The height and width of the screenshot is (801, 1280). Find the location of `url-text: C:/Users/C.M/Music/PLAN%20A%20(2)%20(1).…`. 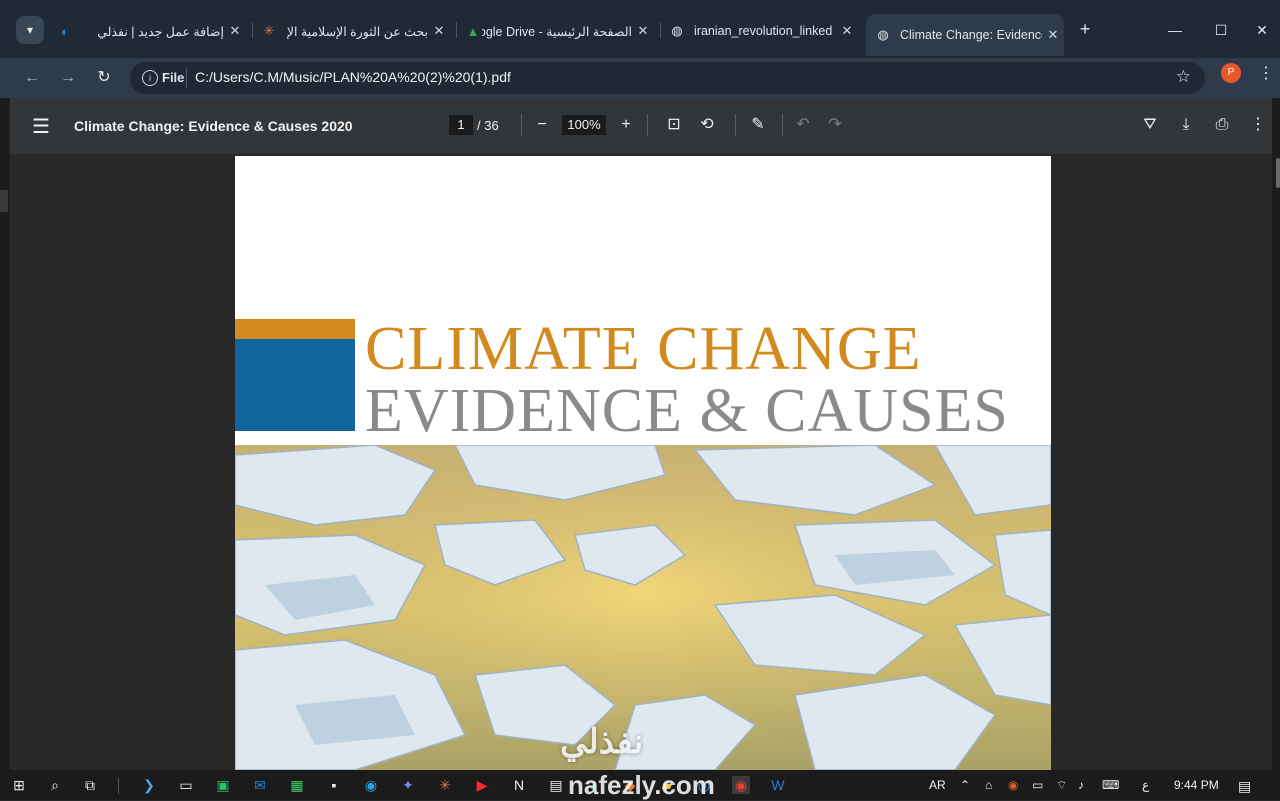

url-text: C:/Users/C.M/Music/PLAN%20A%20(2)%20(1).… is located at coordinates (353, 77).